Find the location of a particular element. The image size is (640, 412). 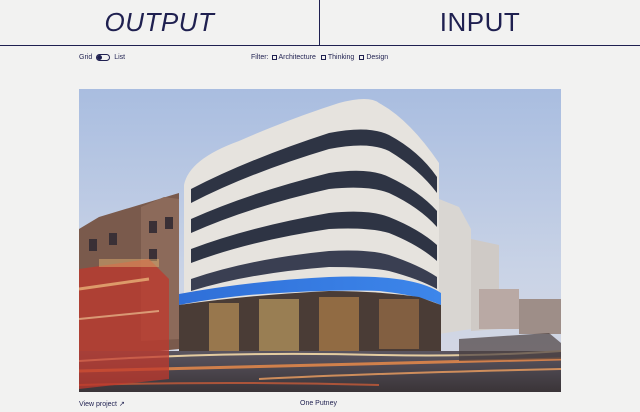

filter-architecture: Architecture is located at coordinates (293, 57).